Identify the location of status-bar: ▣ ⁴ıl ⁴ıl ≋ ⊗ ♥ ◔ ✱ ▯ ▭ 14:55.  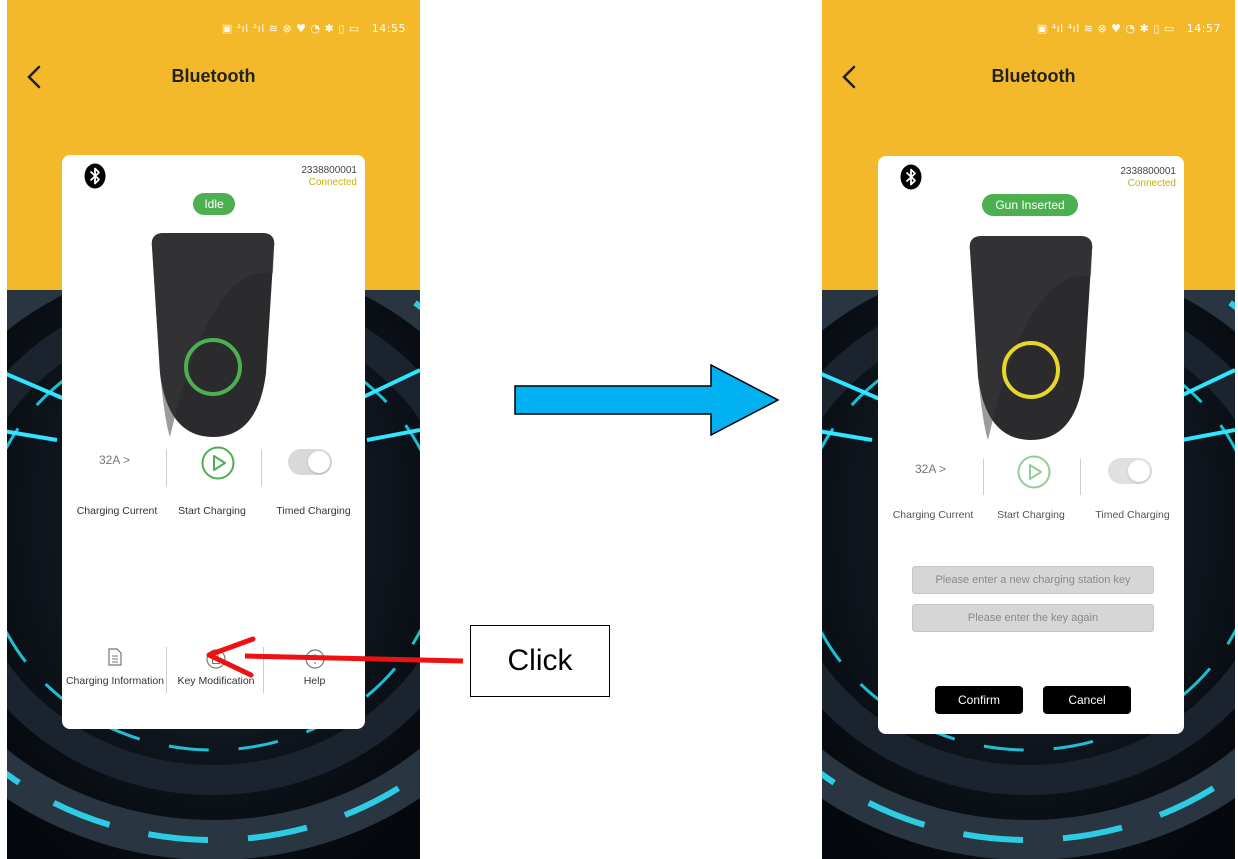
(314, 28).